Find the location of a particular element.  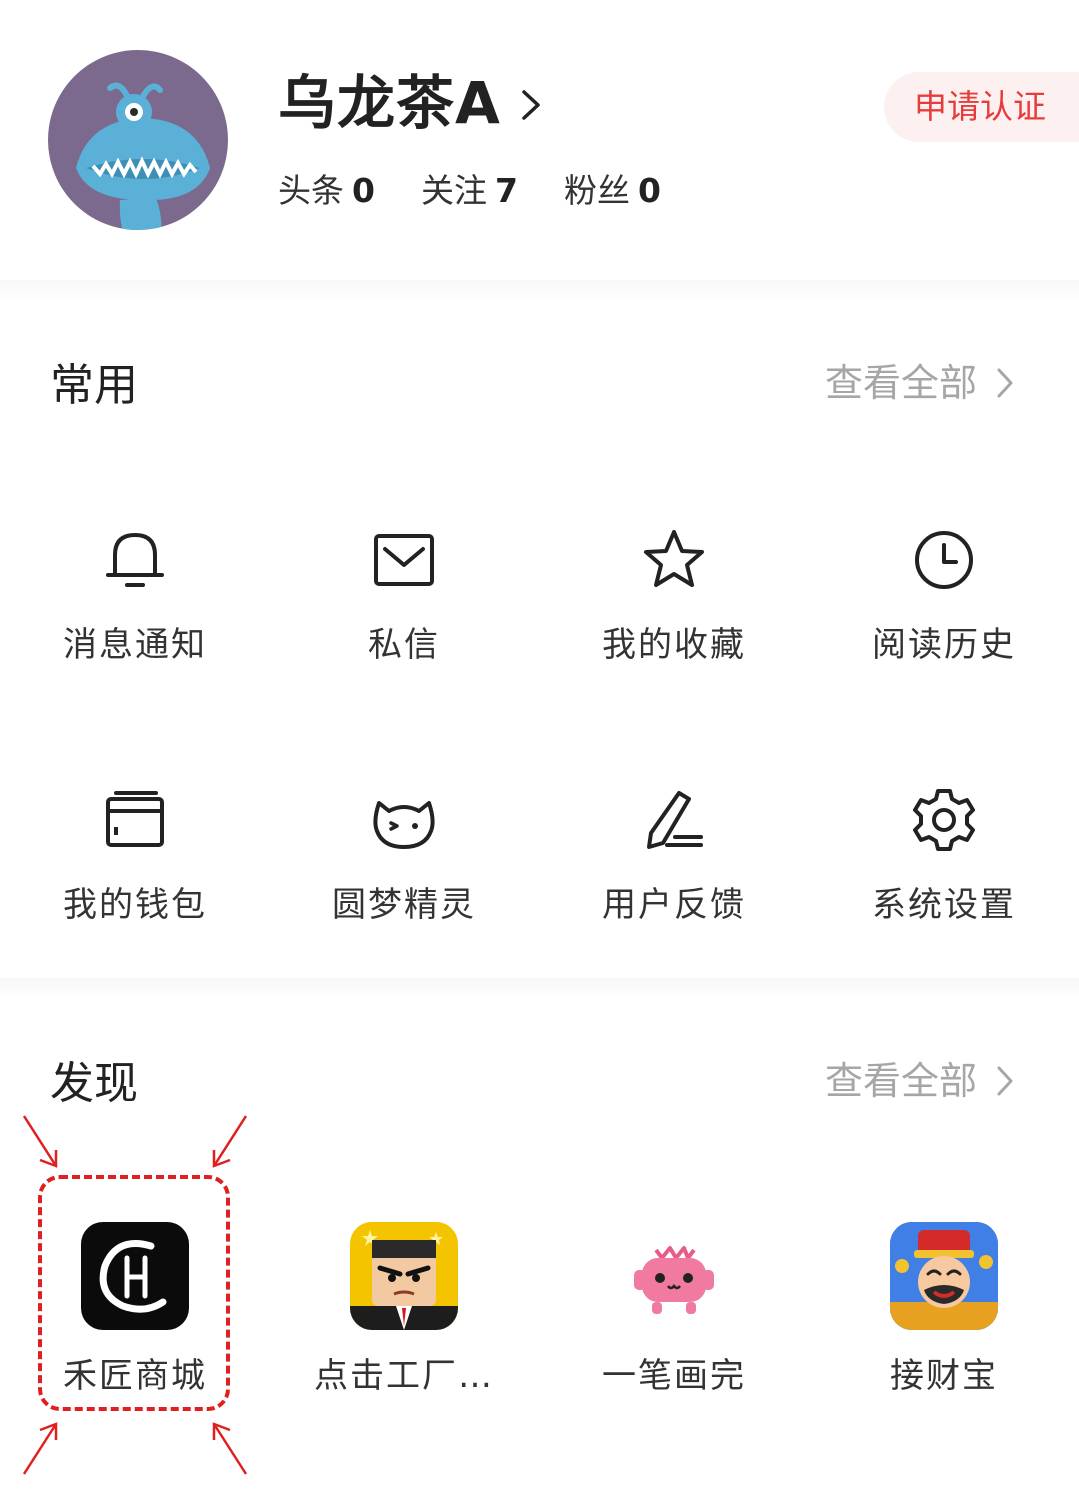

cat-face-icon is located at coordinates (404, 825).